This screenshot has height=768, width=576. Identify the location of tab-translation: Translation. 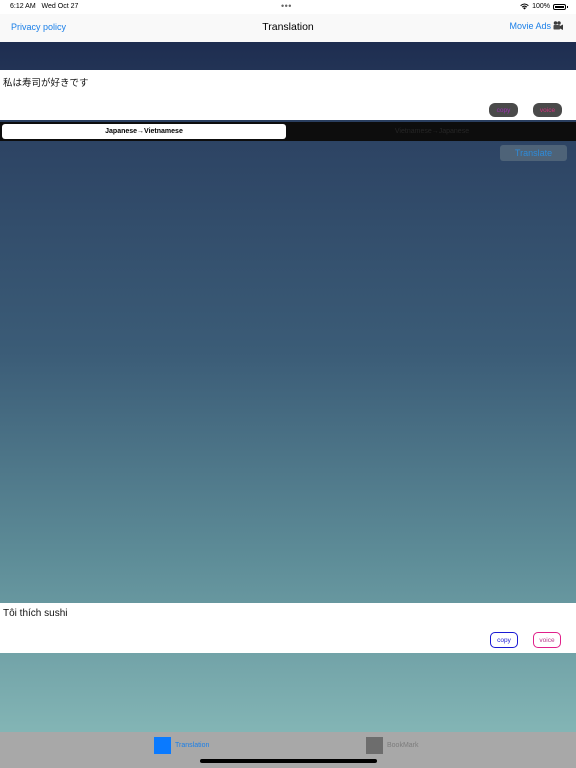
(181, 745).